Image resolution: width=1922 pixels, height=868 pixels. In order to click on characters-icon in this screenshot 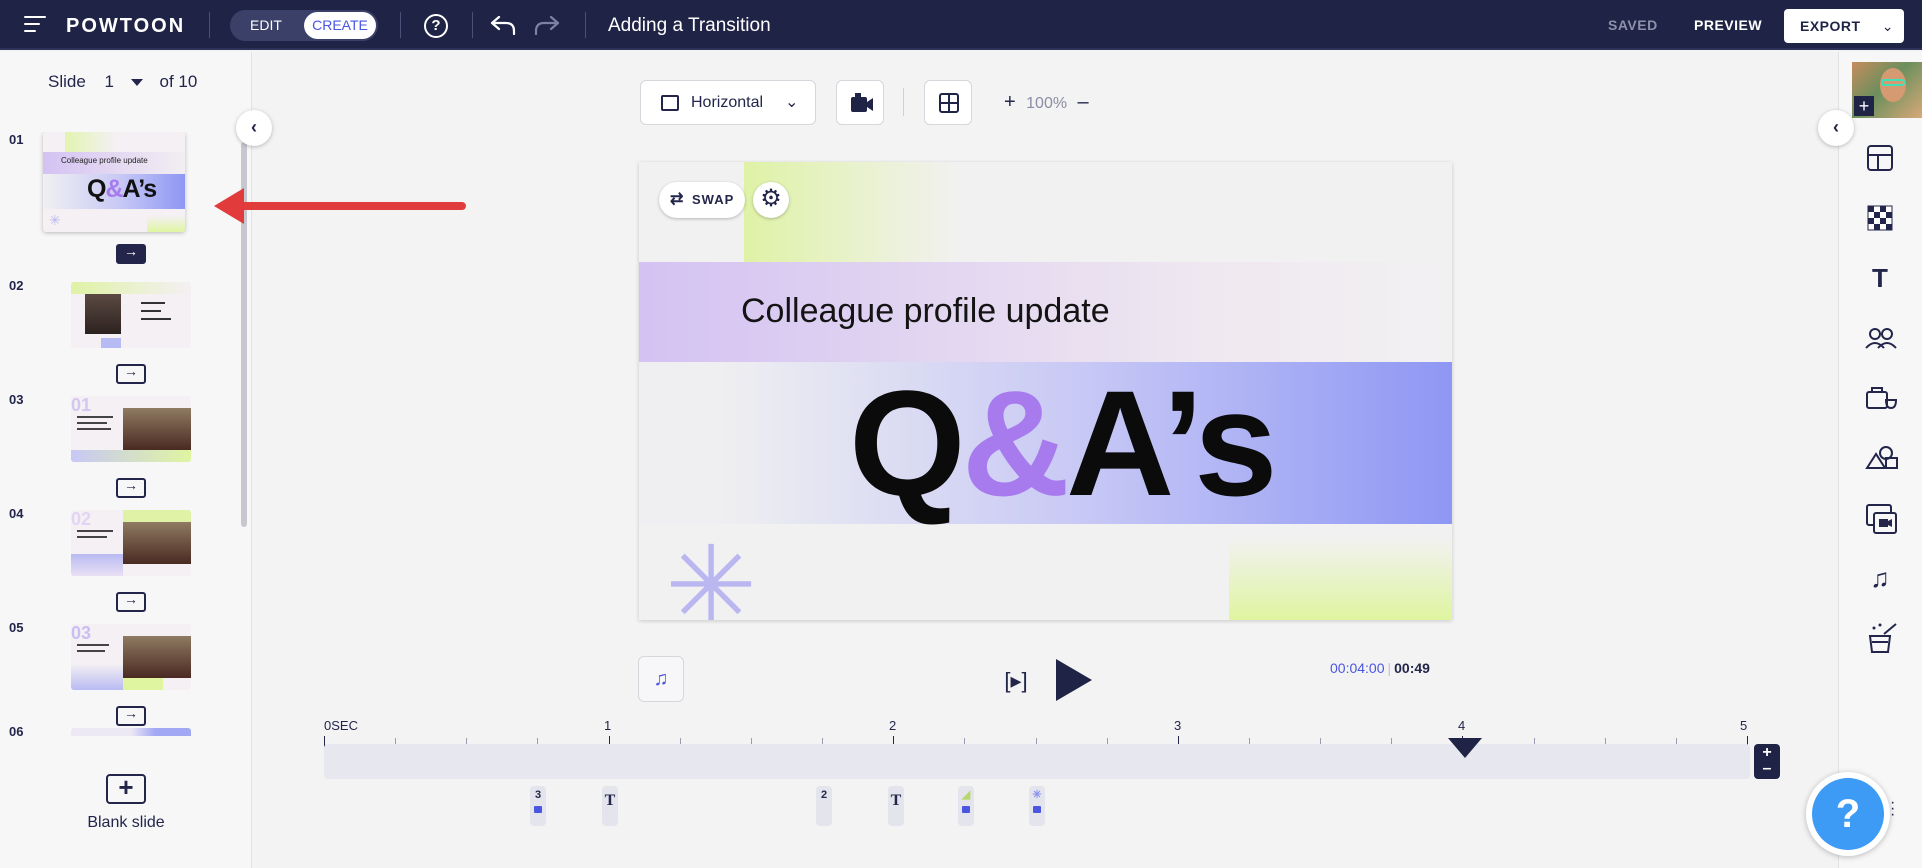, I will do `click(1880, 338)`.